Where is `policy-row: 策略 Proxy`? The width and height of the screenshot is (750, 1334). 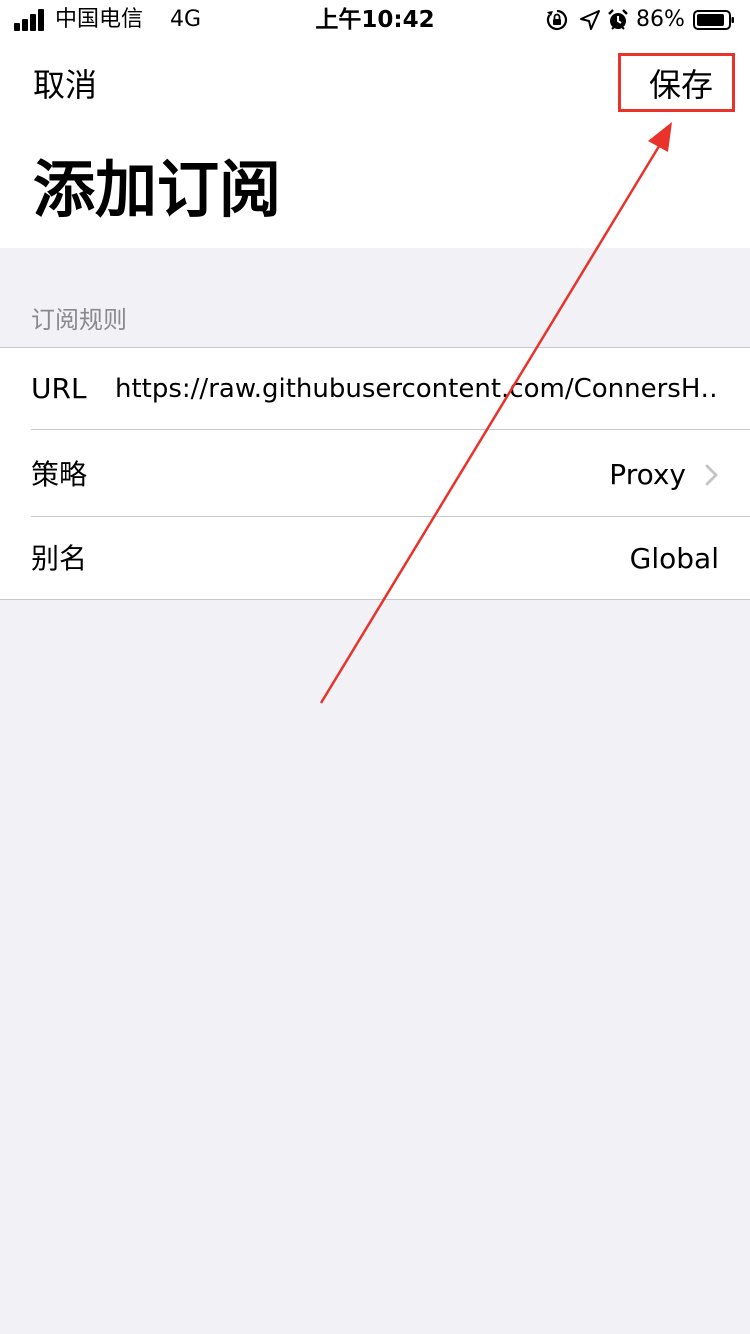 policy-row: 策略 Proxy is located at coordinates (375, 473).